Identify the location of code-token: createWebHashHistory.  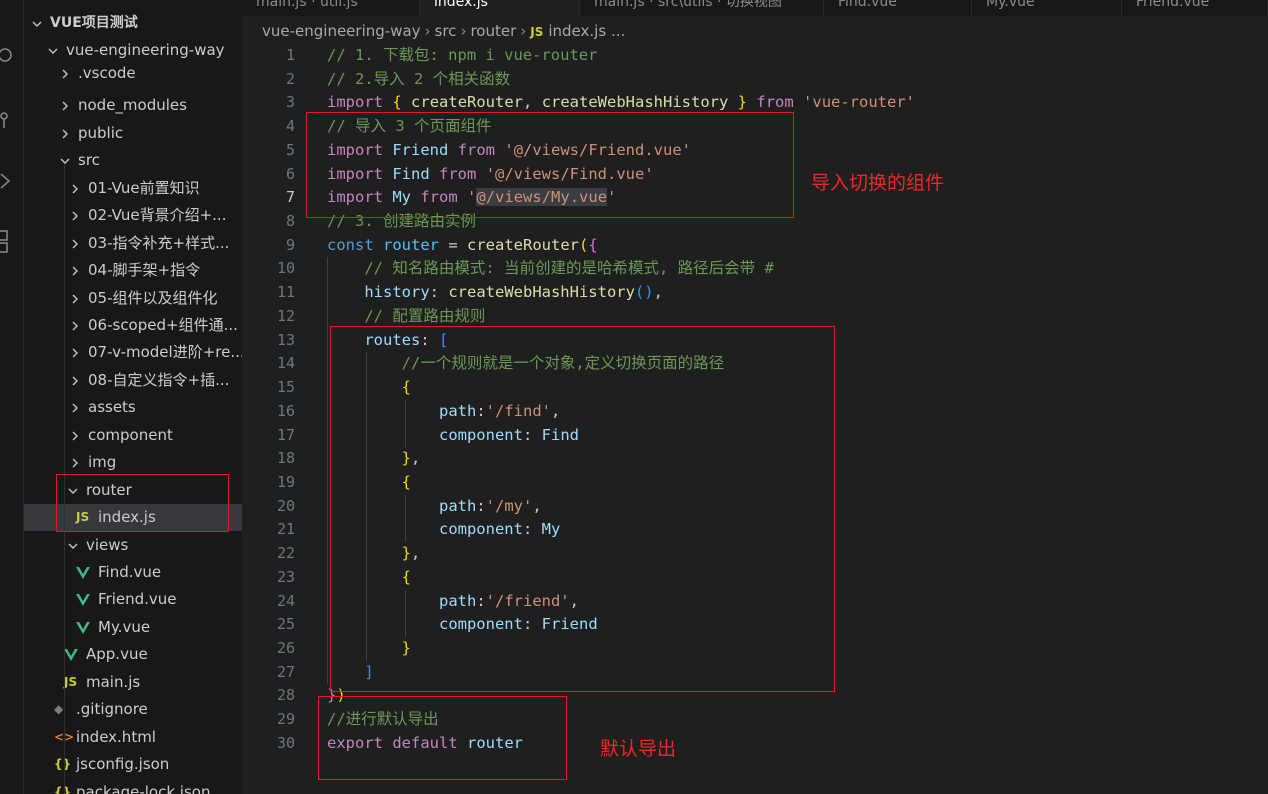
(635, 102).